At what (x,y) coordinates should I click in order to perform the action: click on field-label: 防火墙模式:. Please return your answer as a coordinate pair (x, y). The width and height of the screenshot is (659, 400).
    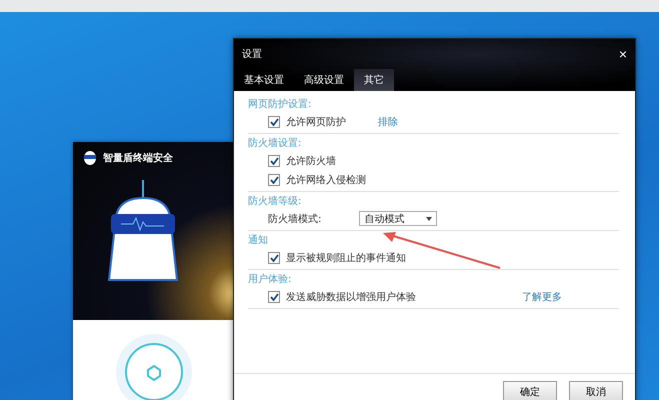
    Looking at the image, I should click on (295, 219).